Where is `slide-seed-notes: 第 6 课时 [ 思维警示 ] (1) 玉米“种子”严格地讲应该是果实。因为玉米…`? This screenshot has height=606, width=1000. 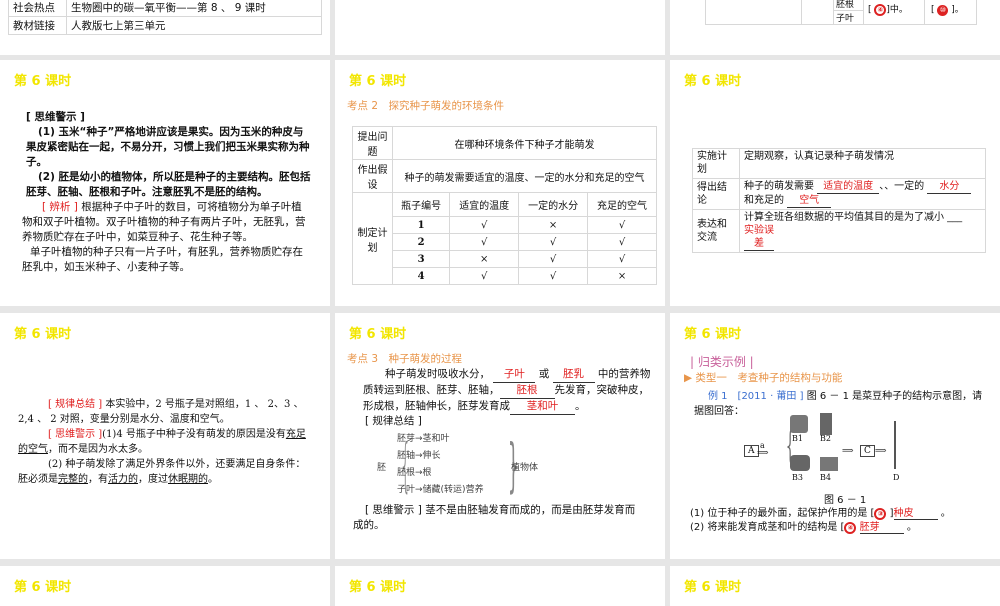
slide-seed-notes: 第 6 课时 [ 思维警示 ] (1) 玉米“种子”严格地讲应该是果实。因为玉米… is located at coordinates (165, 183).